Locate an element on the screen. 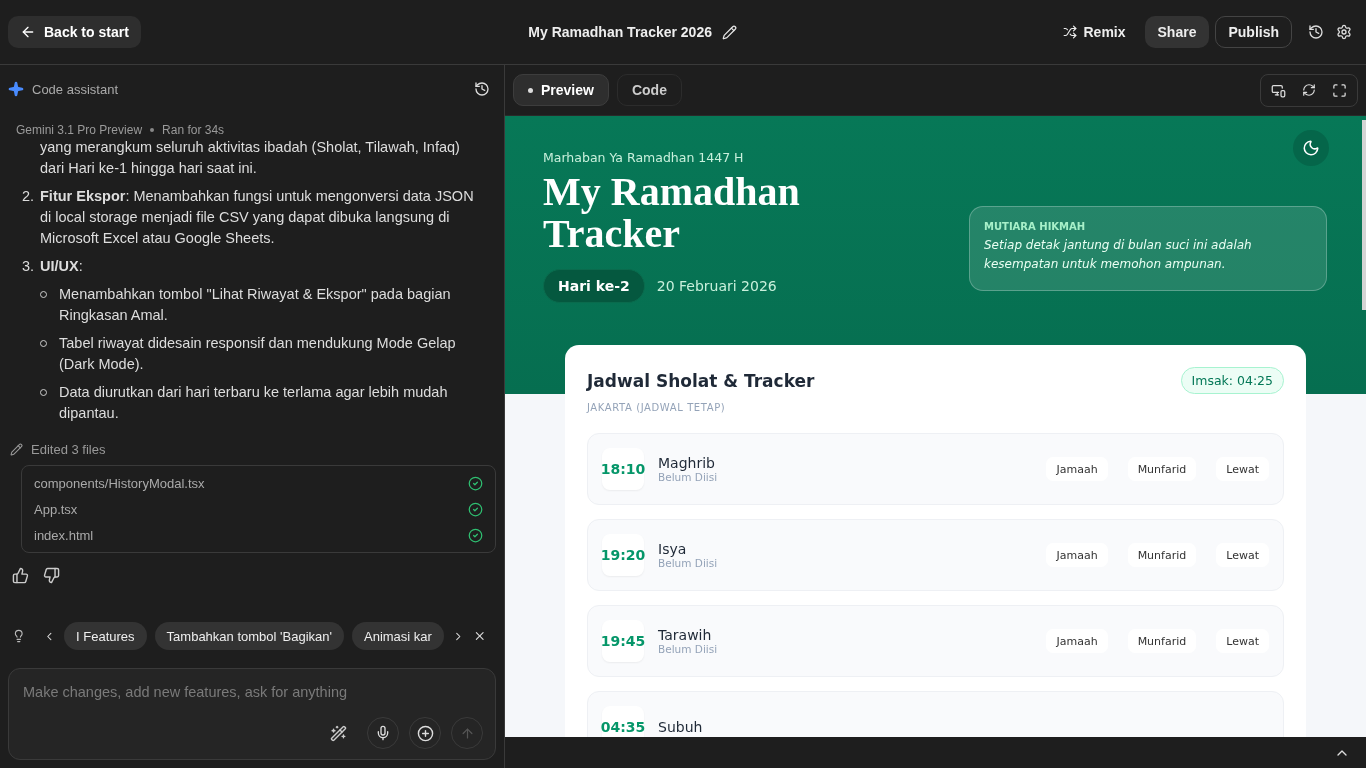 The height and width of the screenshot is (768, 1366). panel-title: Code assistant is located at coordinates (75, 89).